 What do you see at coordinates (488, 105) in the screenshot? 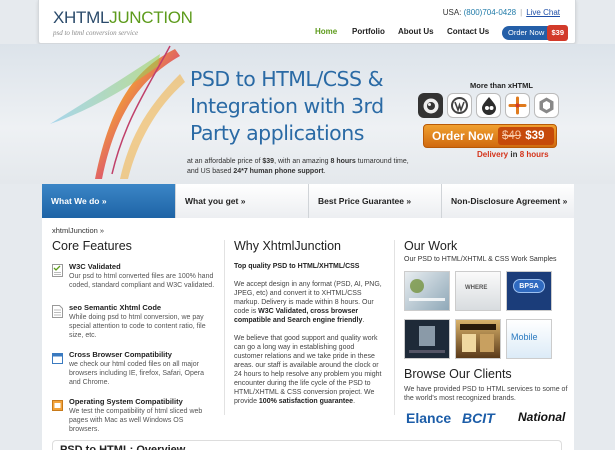
I see `drupal-drop-icon` at bounding box center [488, 105].